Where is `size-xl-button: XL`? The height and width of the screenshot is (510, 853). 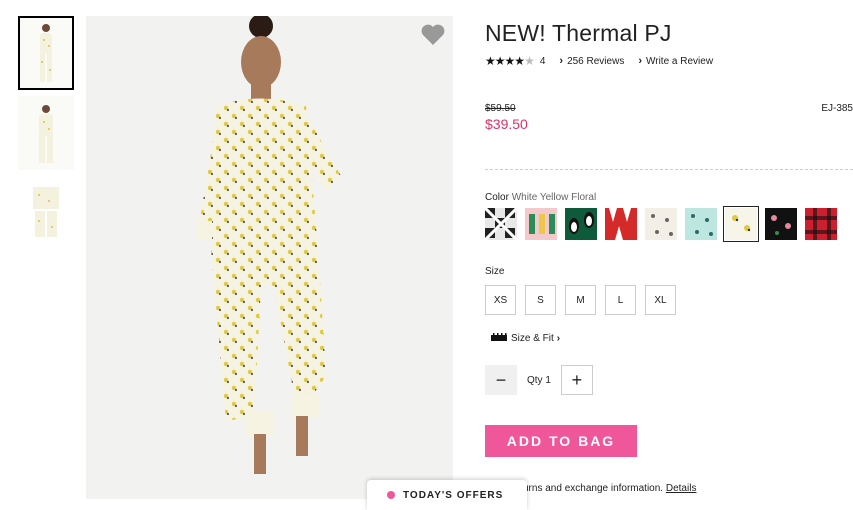
size-xl-button: XL is located at coordinates (660, 300).